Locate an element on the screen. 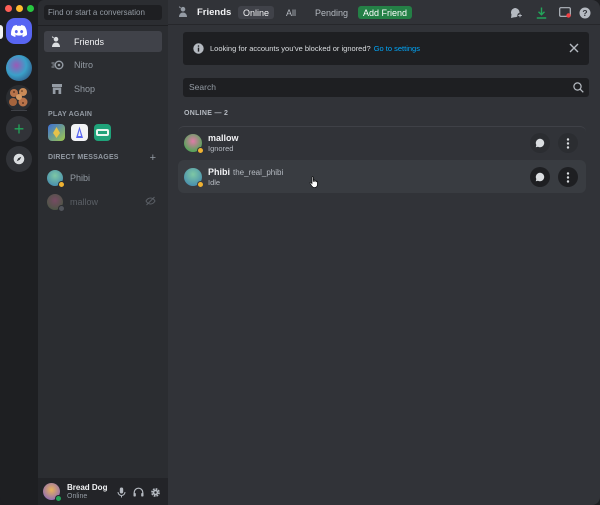 The height and width of the screenshot is (505, 600). sidebar-item-nitro: Nitro is located at coordinates (103, 64).